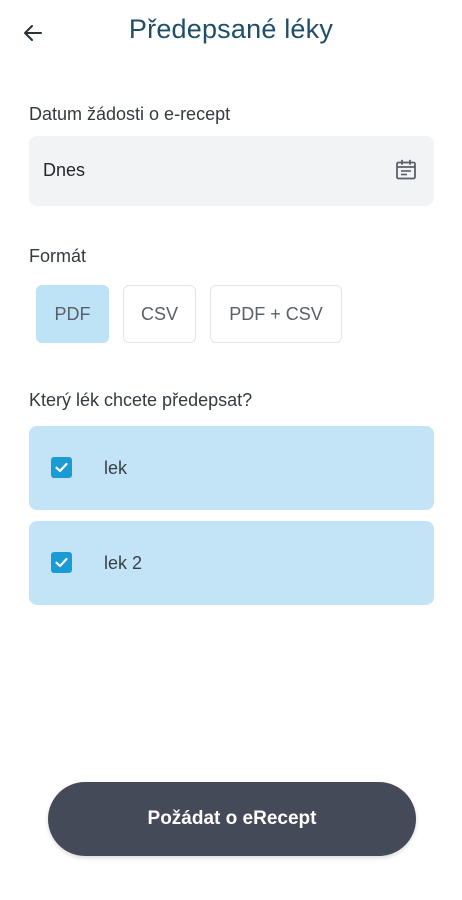  Describe the element at coordinates (159, 314) in the screenshot. I see `format-option-csv: CSV` at that location.